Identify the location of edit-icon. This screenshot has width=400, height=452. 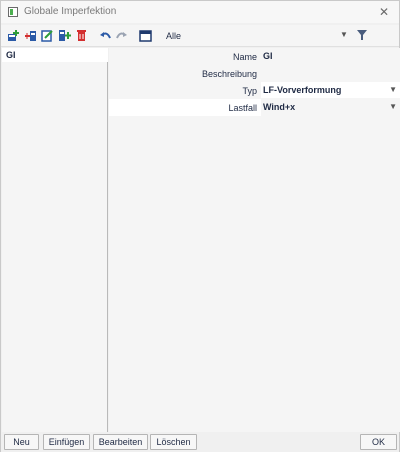
(47, 35).